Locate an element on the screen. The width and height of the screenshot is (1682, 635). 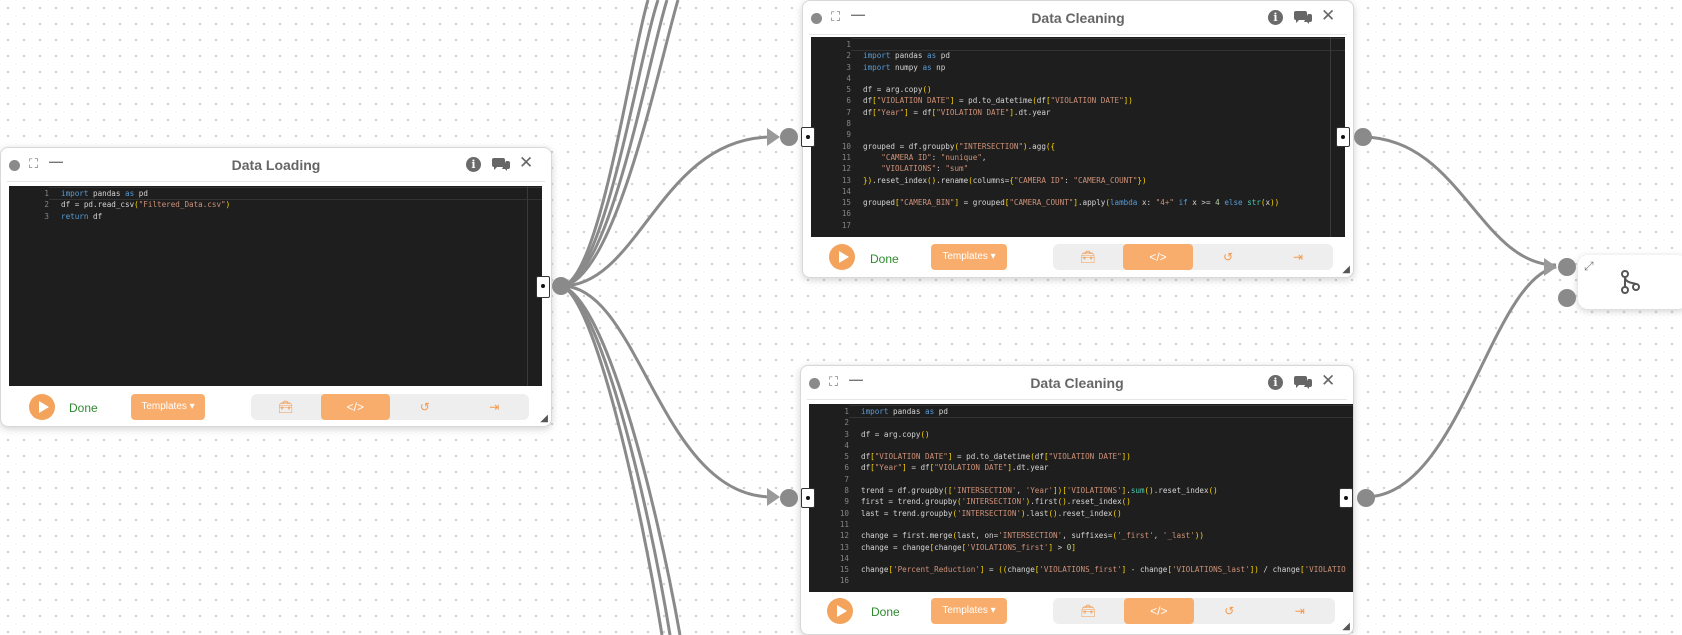
wire-to-top is located at coordinates (667, 211).